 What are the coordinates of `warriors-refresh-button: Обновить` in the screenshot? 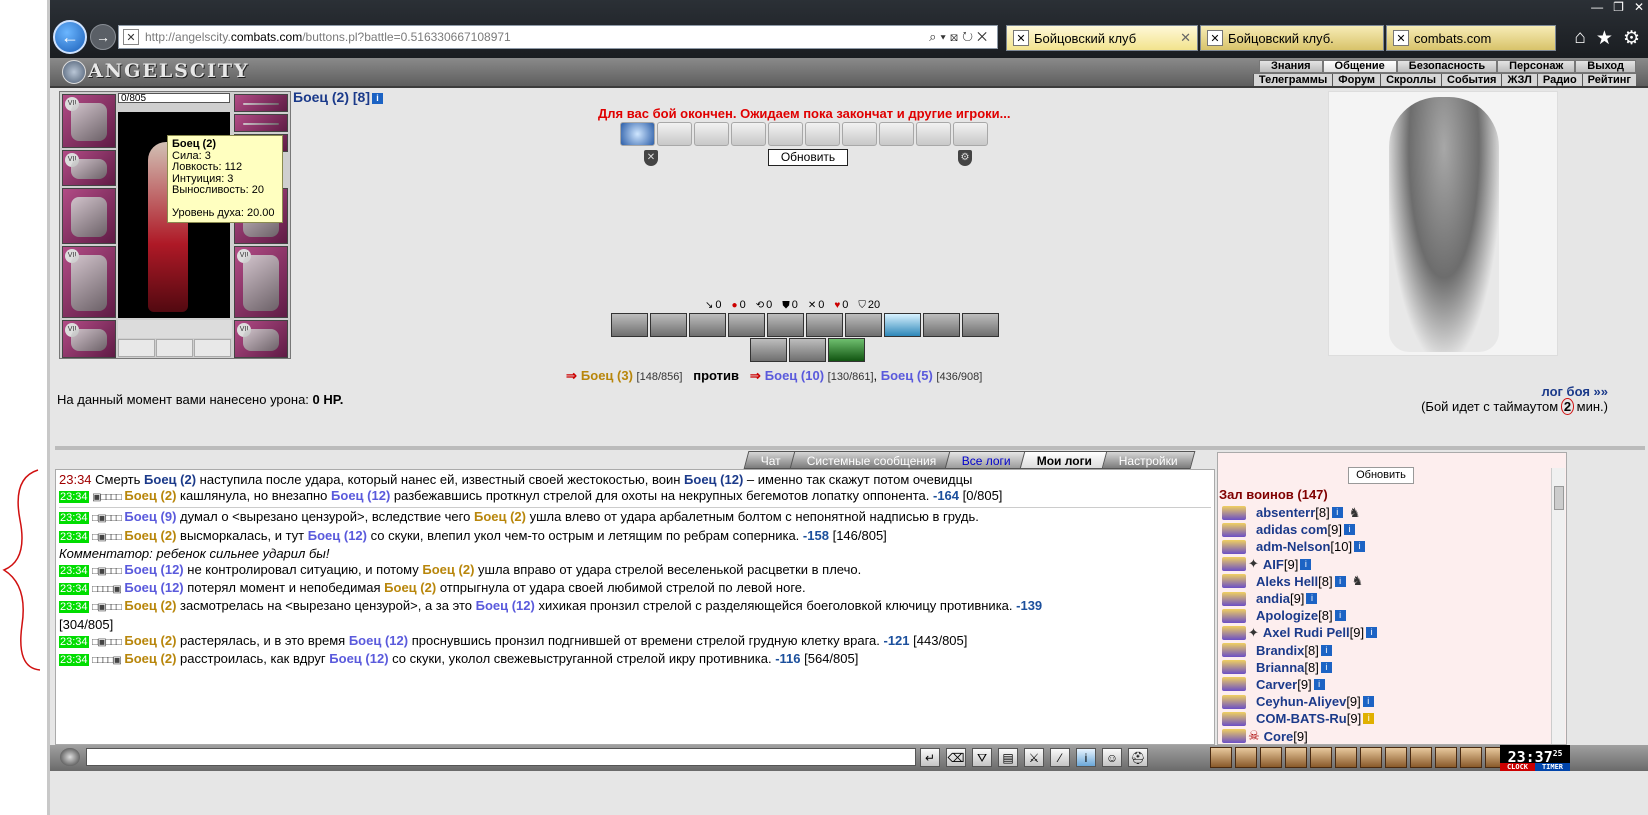 It's located at (1381, 475).